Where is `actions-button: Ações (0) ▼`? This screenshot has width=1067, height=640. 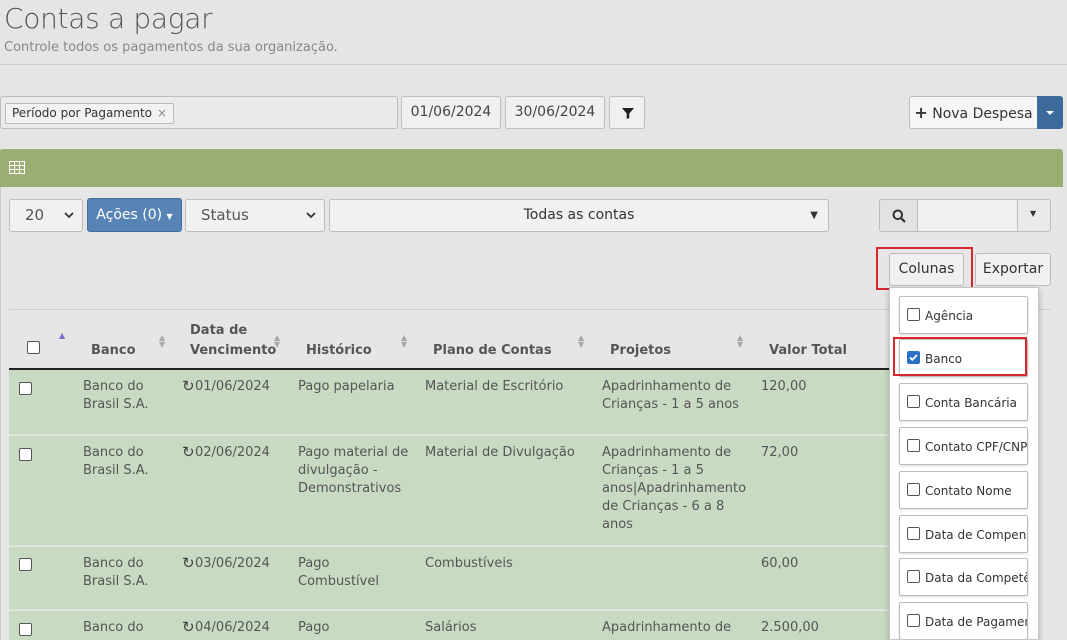
actions-button: Ações (0) ▼ is located at coordinates (134, 215).